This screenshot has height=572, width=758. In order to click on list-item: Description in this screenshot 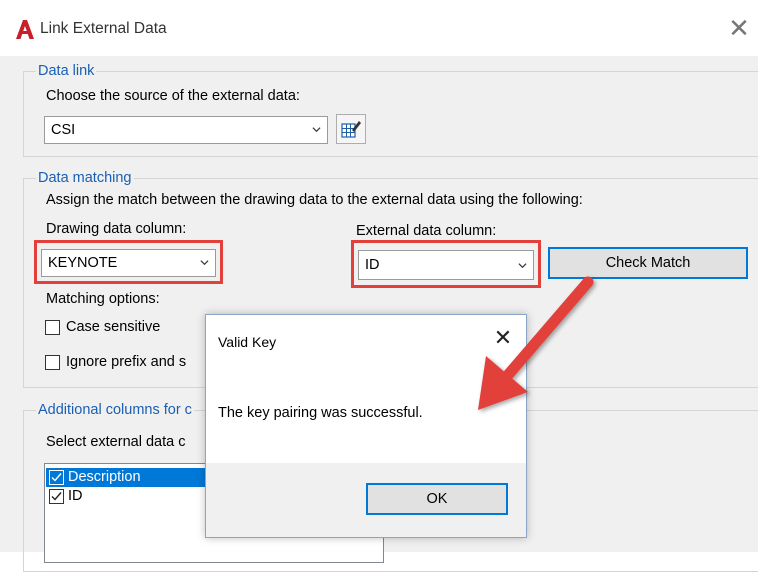, I will do `click(131, 477)`.